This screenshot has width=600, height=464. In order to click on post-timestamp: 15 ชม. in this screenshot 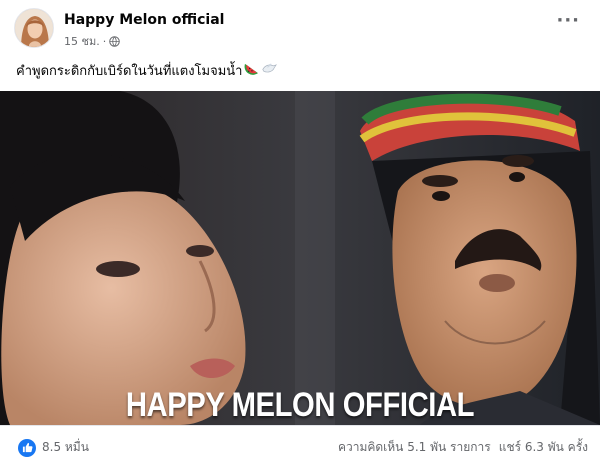, I will do `click(82, 41)`.